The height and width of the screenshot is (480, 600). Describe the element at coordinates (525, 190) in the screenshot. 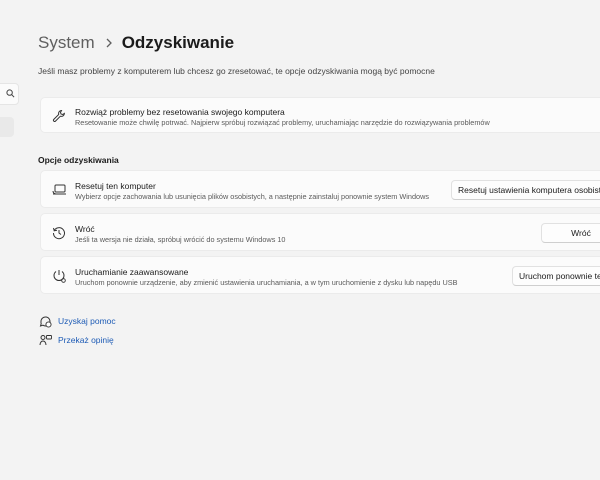

I see `reset-pc-button: Resetuj ustawienia komputera osobistego` at that location.